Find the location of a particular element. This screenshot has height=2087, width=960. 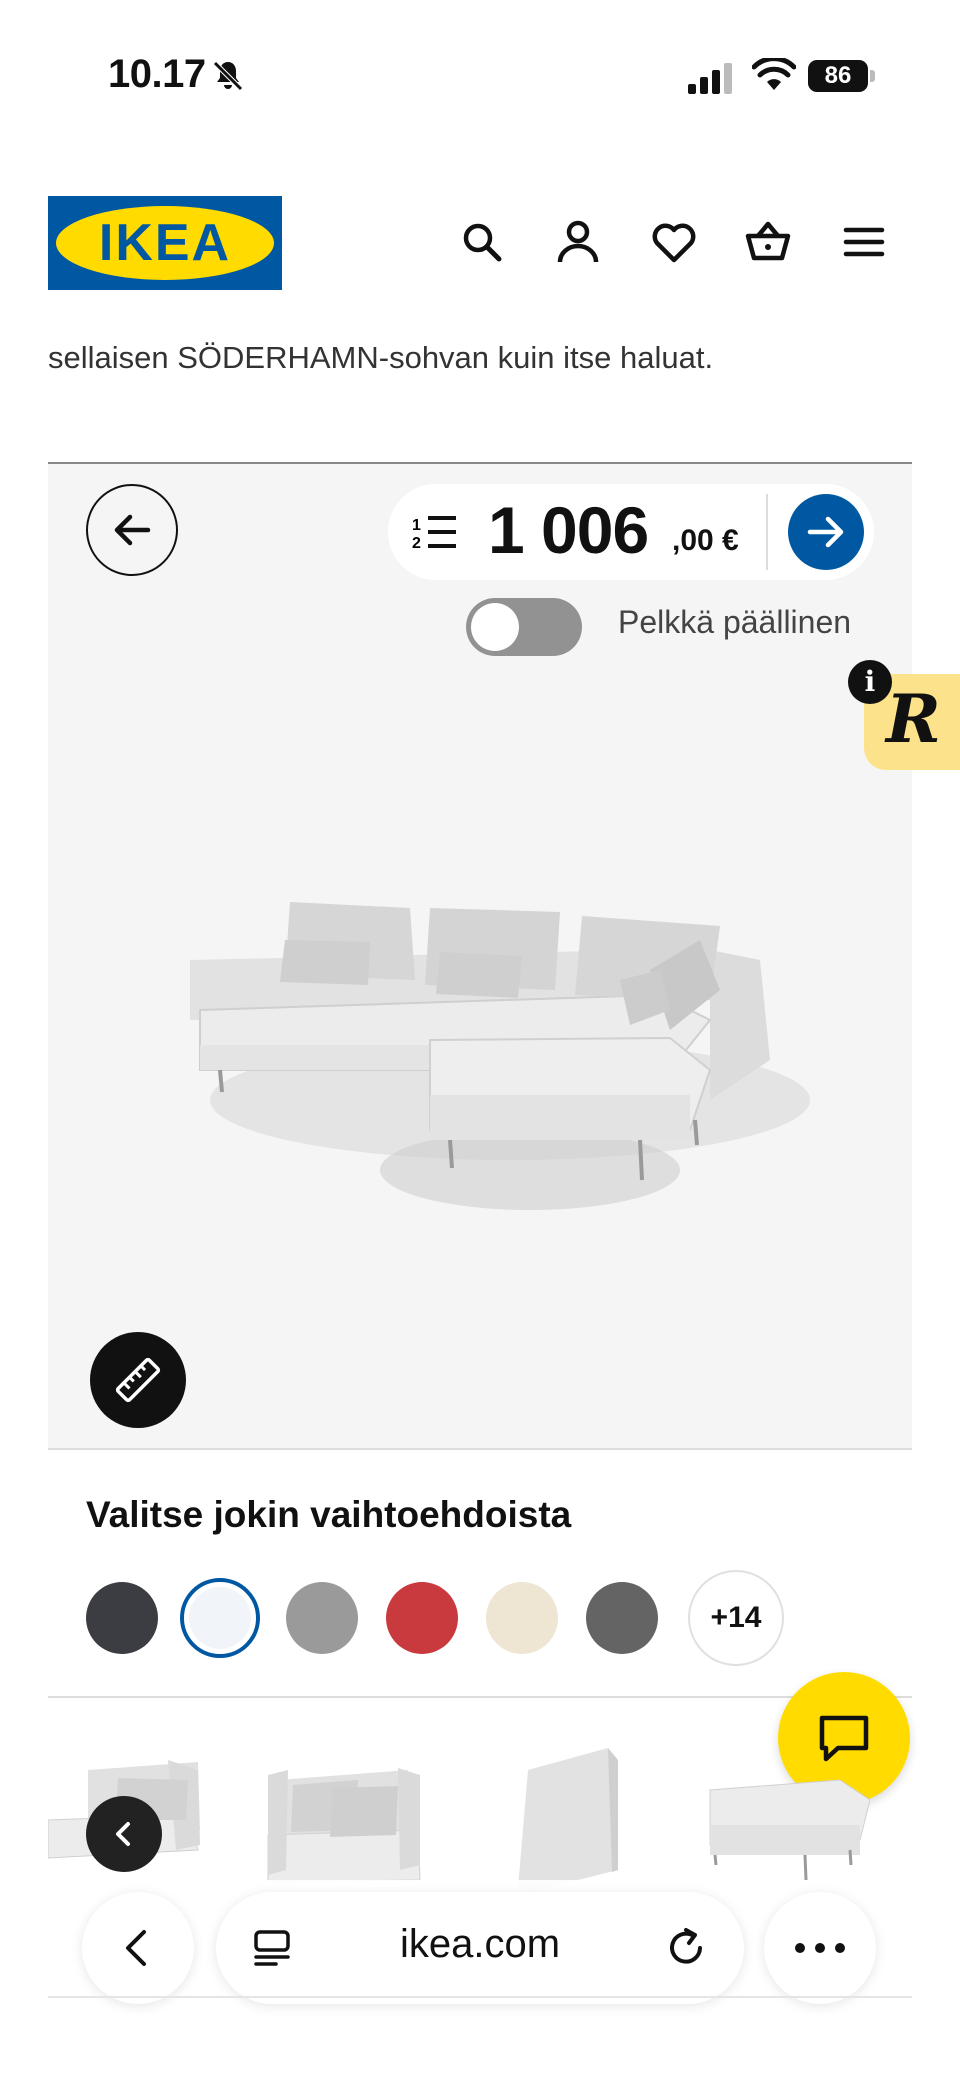

arrow-right-icon is located at coordinates (825, 532).